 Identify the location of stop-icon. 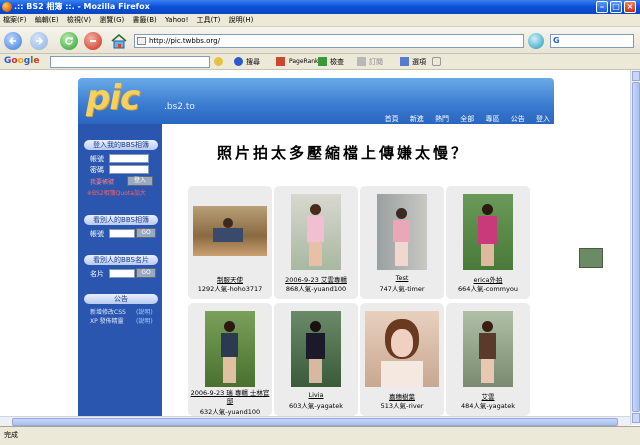
(93, 41).